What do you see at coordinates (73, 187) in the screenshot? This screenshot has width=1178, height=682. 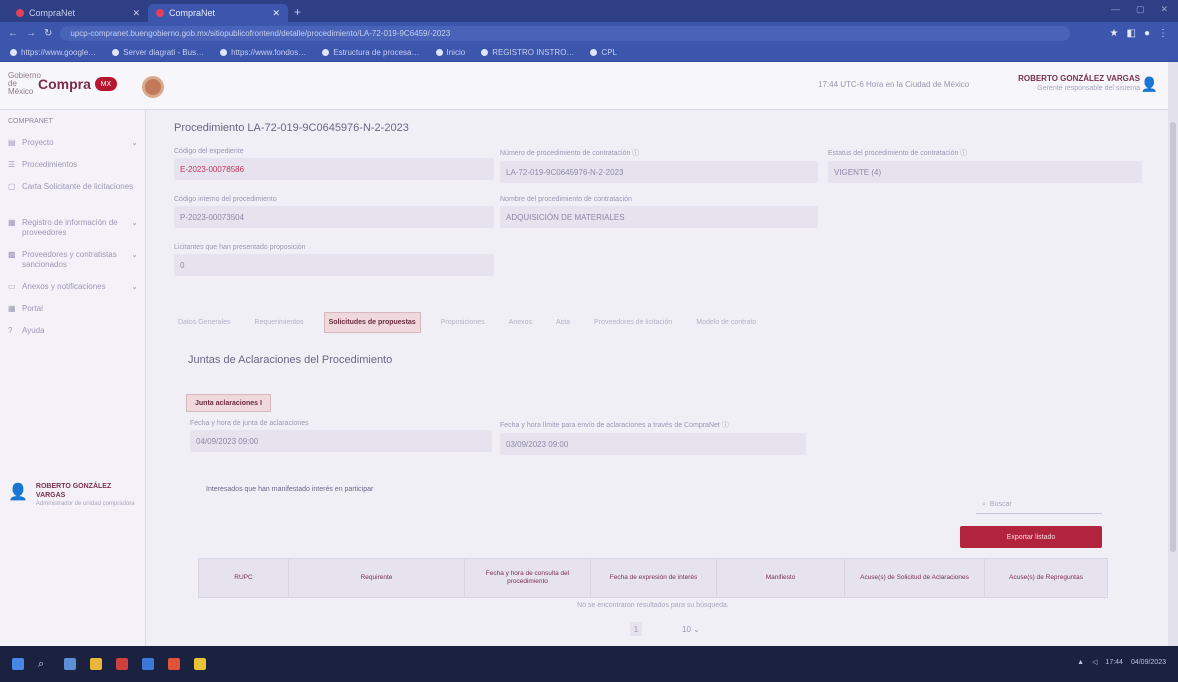 I see `sidebar-item-carta: ▢ Carta Solicitante de licitaciones` at bounding box center [73, 187].